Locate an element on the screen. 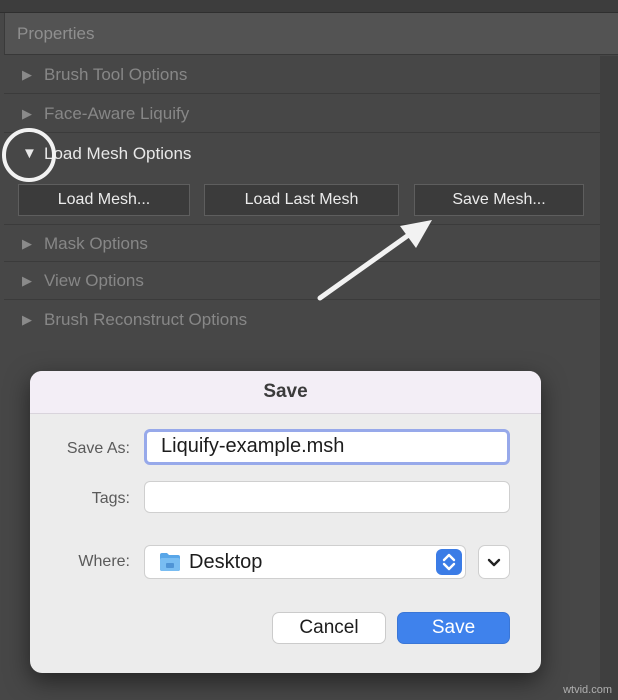 The width and height of the screenshot is (618, 700). section-label: Brush Tool Options is located at coordinates (116, 74).